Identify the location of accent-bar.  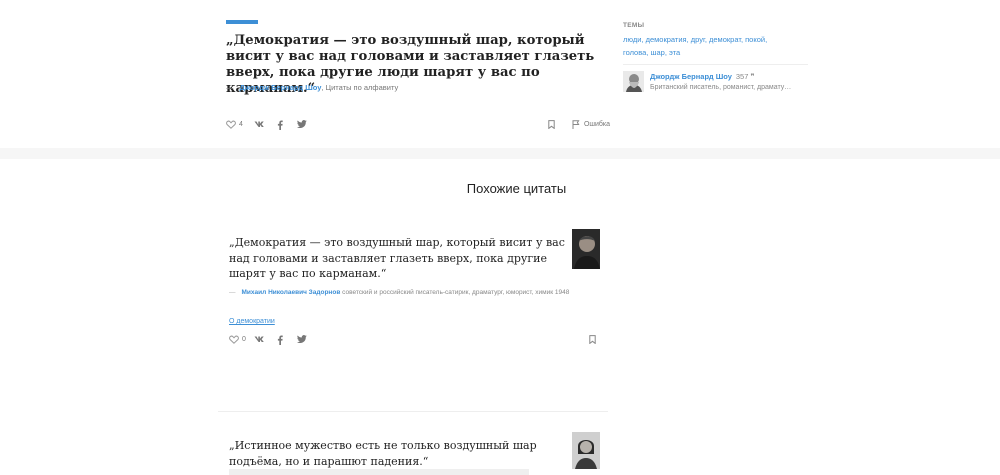
(242, 22).